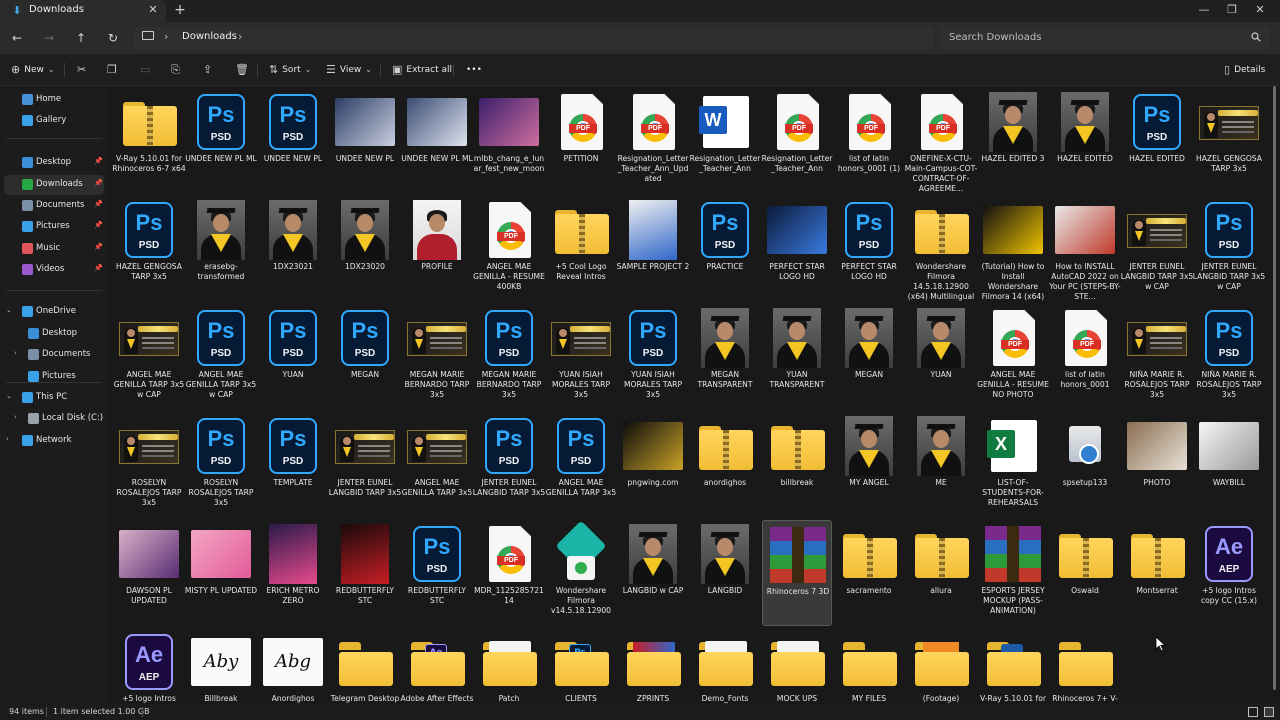 This screenshot has height=720, width=1280. What do you see at coordinates (293, 249) in the screenshot?
I see `file-item-1dx23021: 1DX23021` at bounding box center [293, 249].